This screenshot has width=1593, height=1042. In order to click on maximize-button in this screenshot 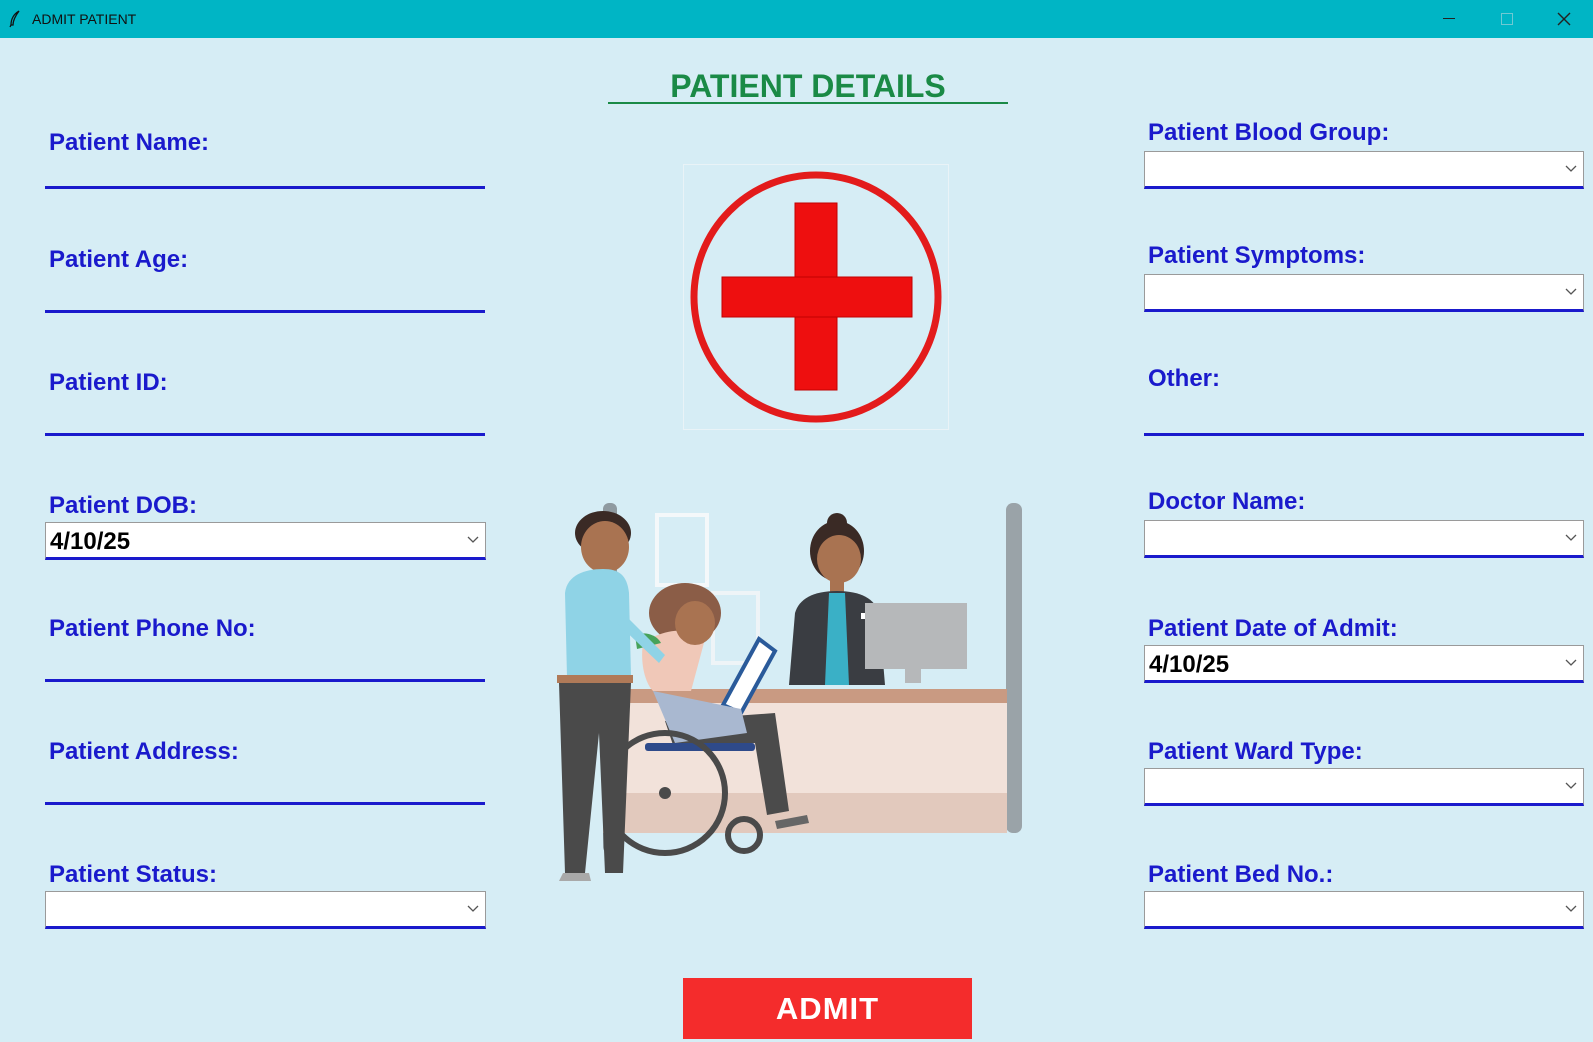, I will do `click(1507, 19)`.